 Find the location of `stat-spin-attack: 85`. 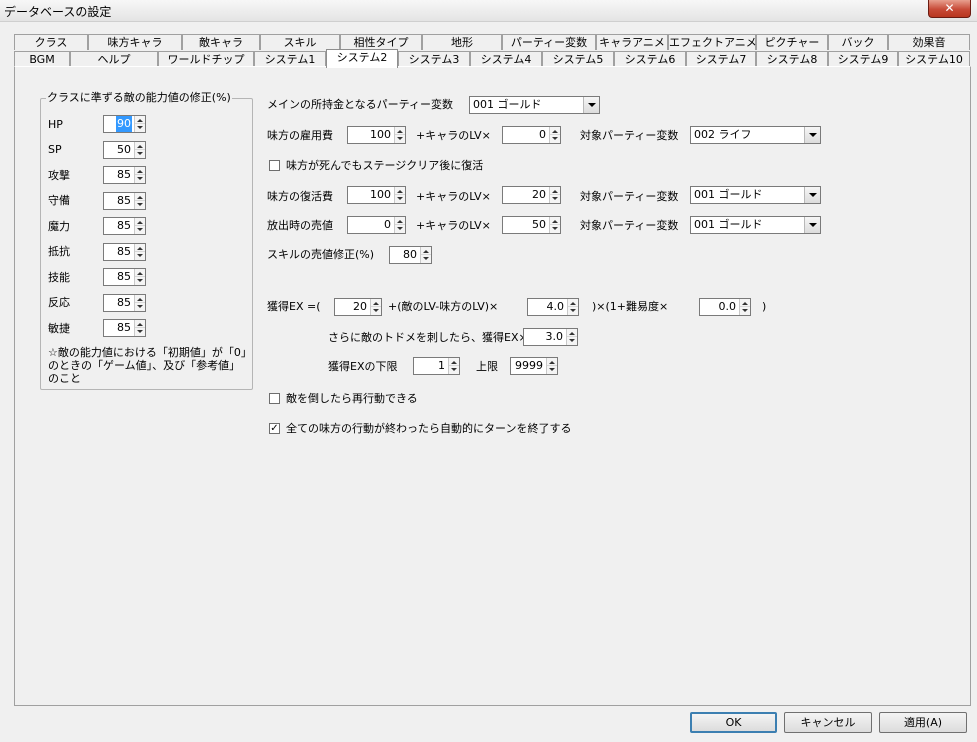

stat-spin-attack: 85 is located at coordinates (124, 175).